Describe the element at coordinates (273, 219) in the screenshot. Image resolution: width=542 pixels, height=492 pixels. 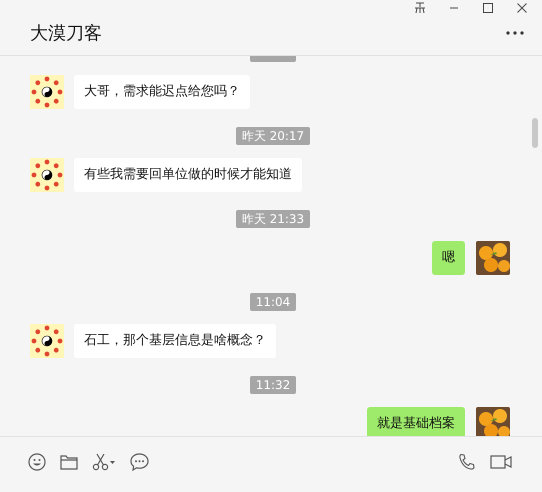
I see `timestamp: 昨天 21:33` at that location.